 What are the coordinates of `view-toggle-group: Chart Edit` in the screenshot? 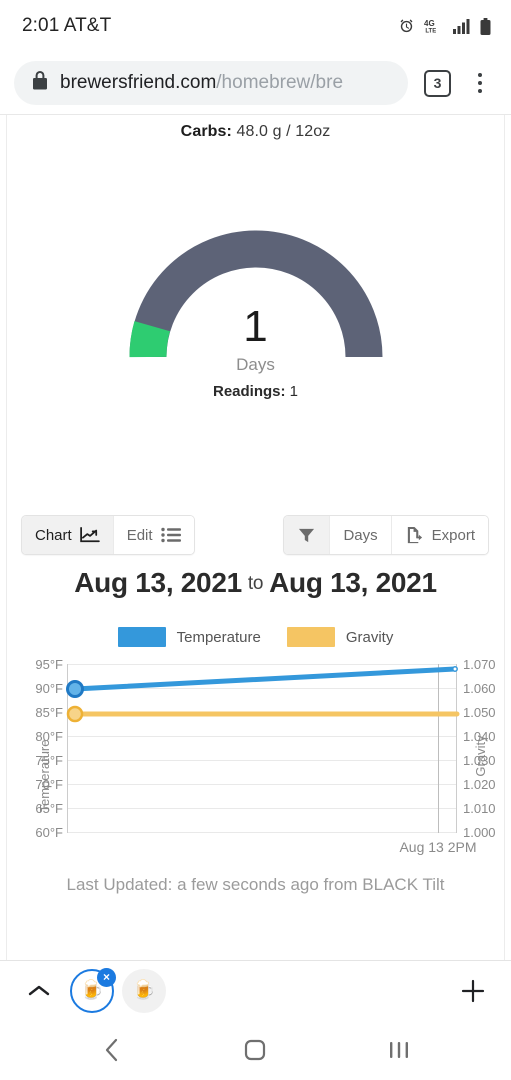 It's located at (108, 535).